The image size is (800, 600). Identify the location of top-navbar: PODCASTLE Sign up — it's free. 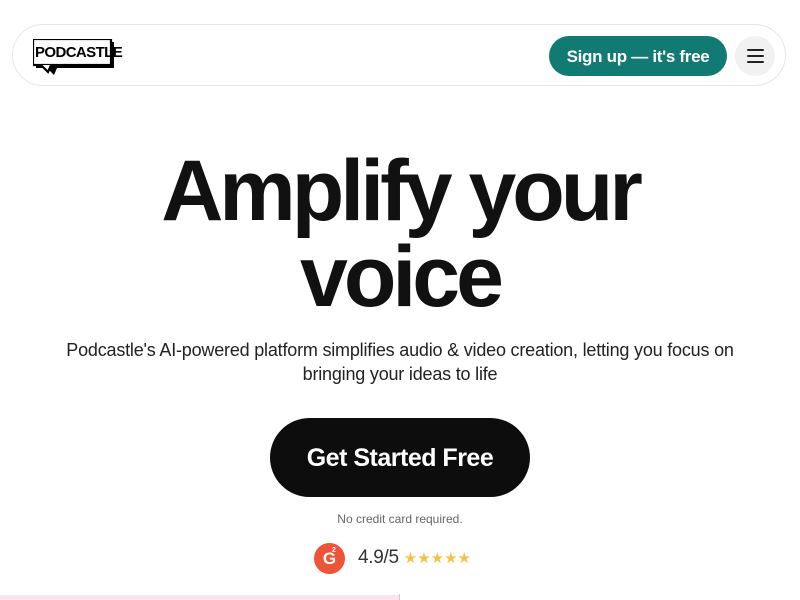
(399, 55).